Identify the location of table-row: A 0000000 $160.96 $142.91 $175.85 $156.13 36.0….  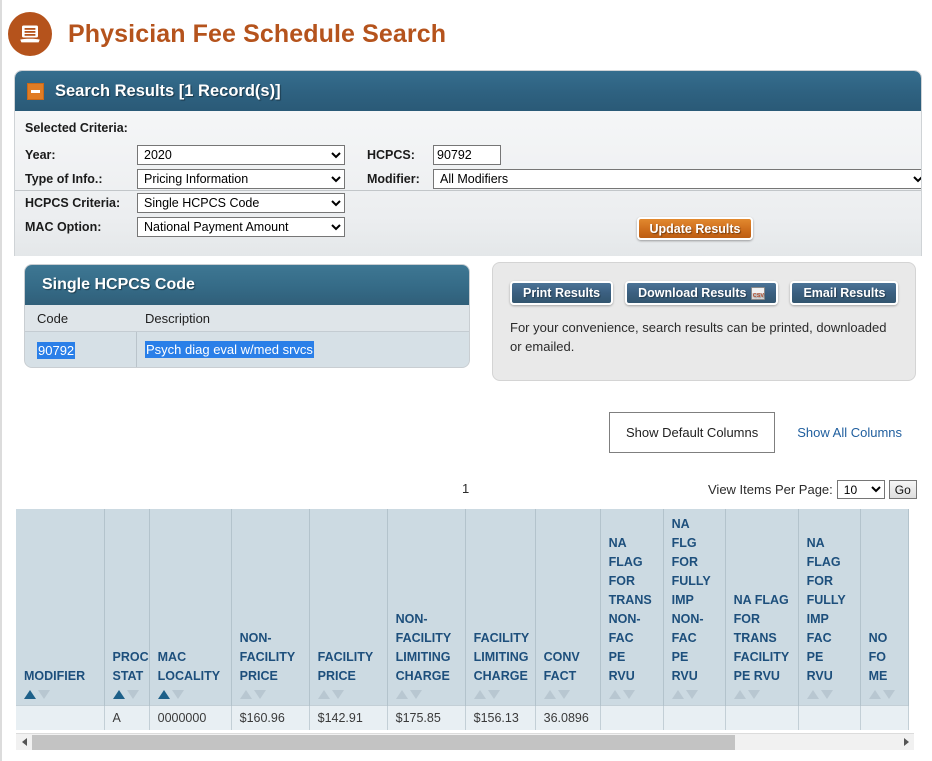
(462, 717).